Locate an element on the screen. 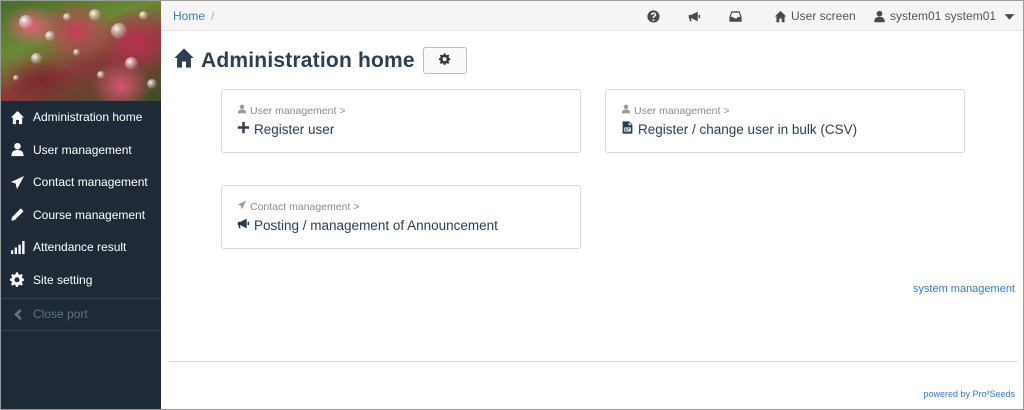 Image resolution: width=1024 pixels, height=410 pixels. sidebar-item-course-management: Course management is located at coordinates (81, 215).